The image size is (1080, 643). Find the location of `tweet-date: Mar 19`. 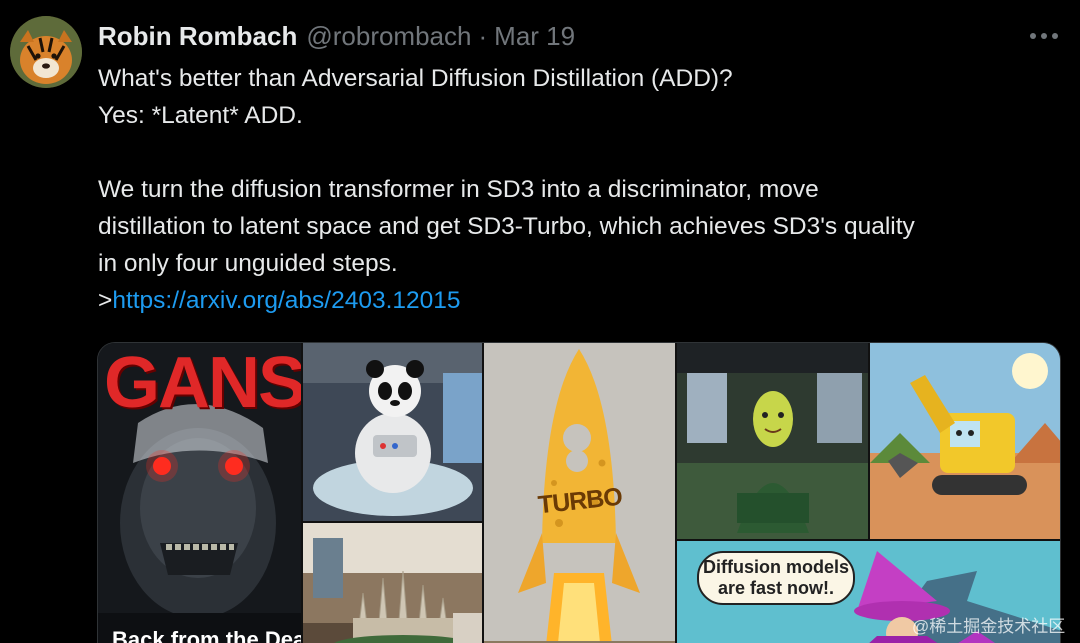

tweet-date: Mar 19 is located at coordinates (534, 36).